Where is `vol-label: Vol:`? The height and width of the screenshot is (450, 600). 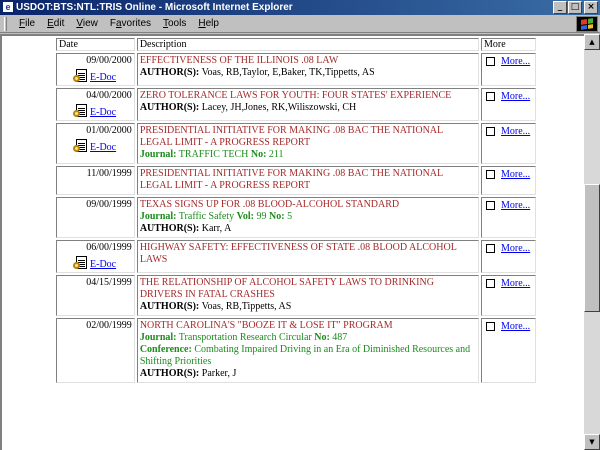 vol-label: Vol: is located at coordinates (245, 216).